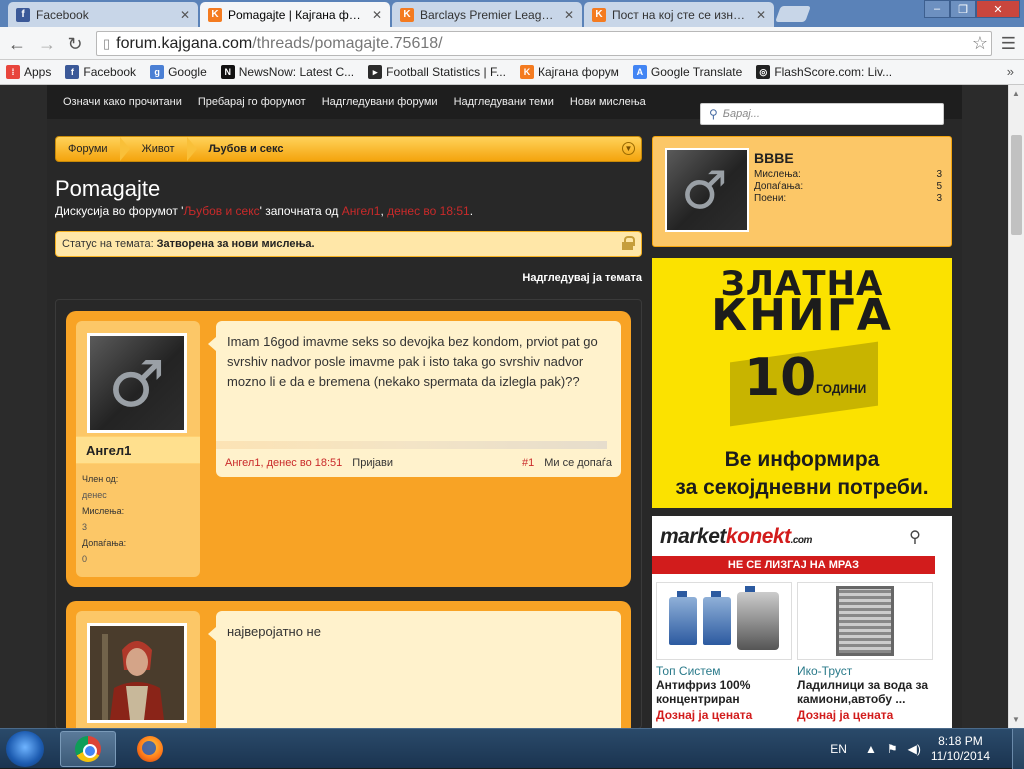  Describe the element at coordinates (892, 749) in the screenshot. I see `flag-icon: ⚑` at that location.